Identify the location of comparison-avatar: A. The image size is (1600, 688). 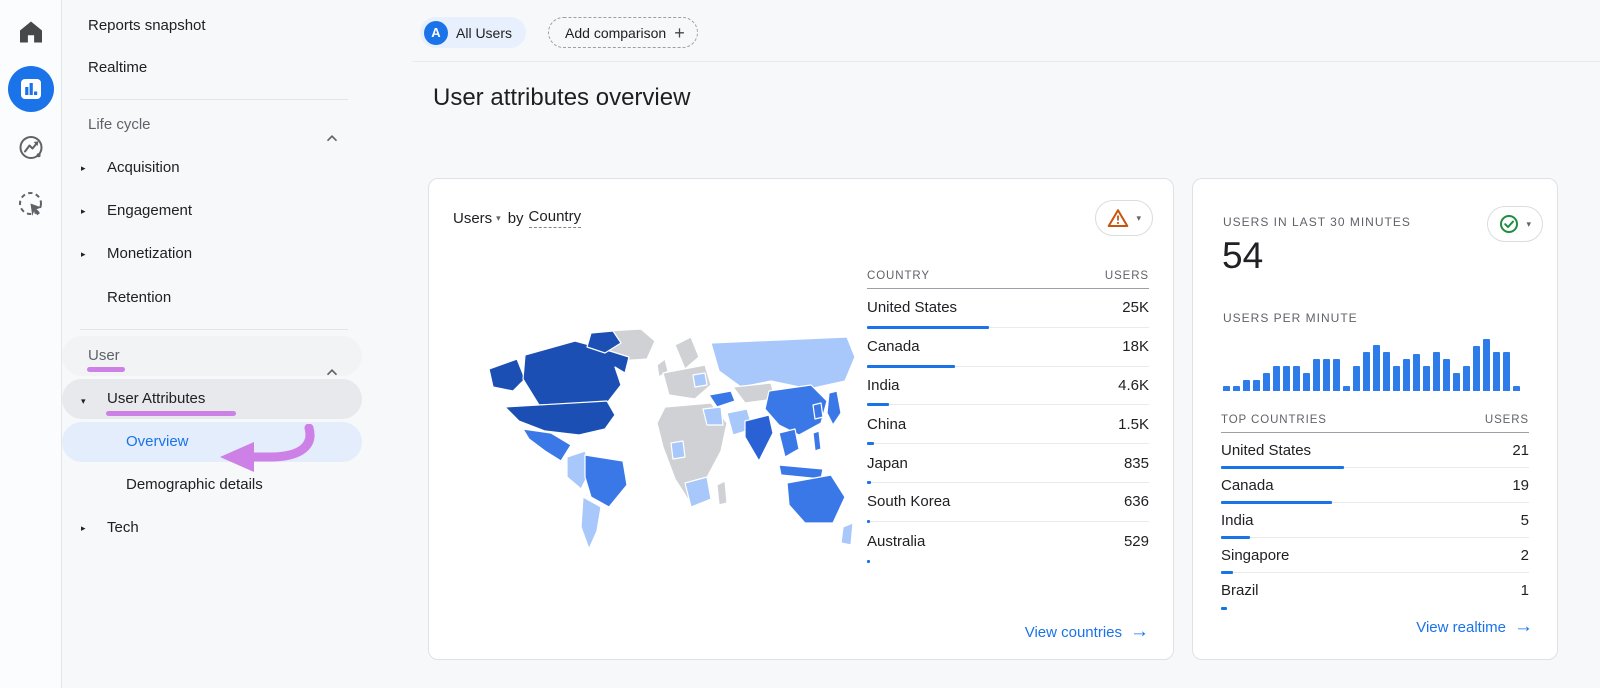
(436, 32).